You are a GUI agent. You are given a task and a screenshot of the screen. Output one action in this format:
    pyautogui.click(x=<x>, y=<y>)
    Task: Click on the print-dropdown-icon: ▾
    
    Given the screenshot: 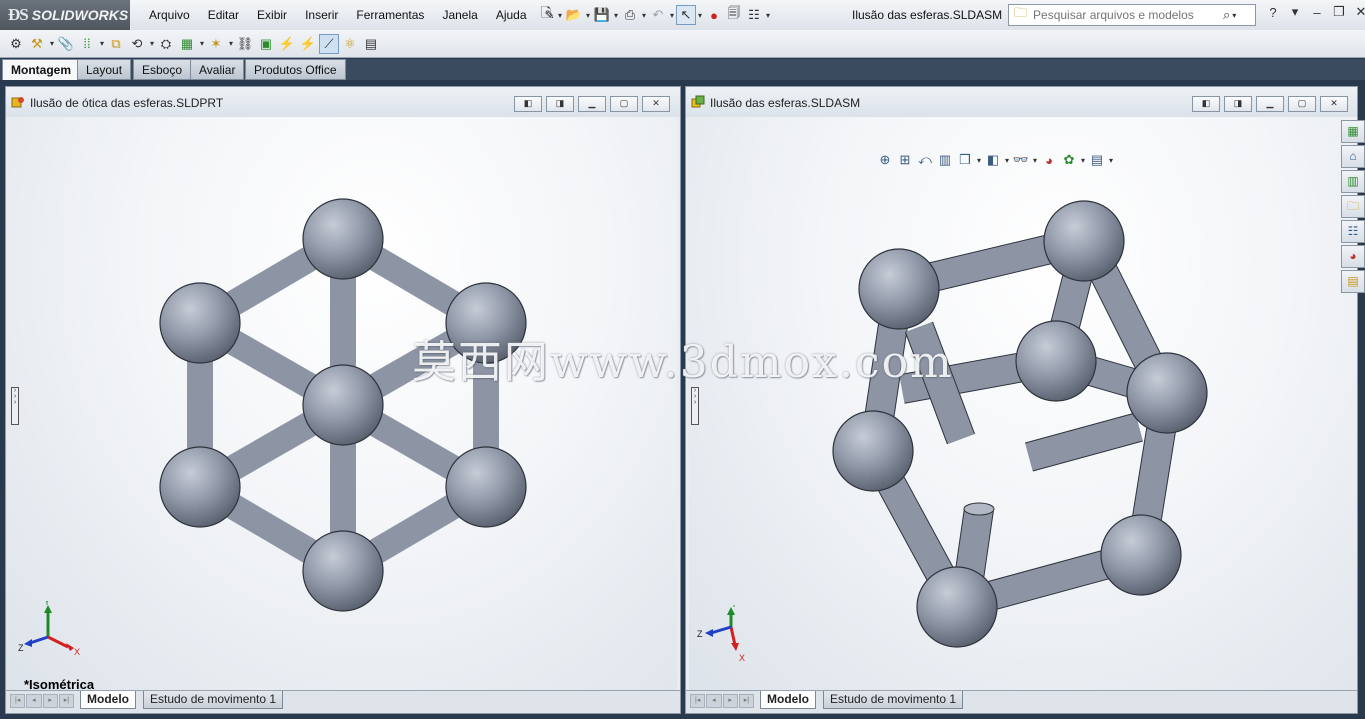 What is the action you would take?
    pyautogui.click(x=644, y=15)
    